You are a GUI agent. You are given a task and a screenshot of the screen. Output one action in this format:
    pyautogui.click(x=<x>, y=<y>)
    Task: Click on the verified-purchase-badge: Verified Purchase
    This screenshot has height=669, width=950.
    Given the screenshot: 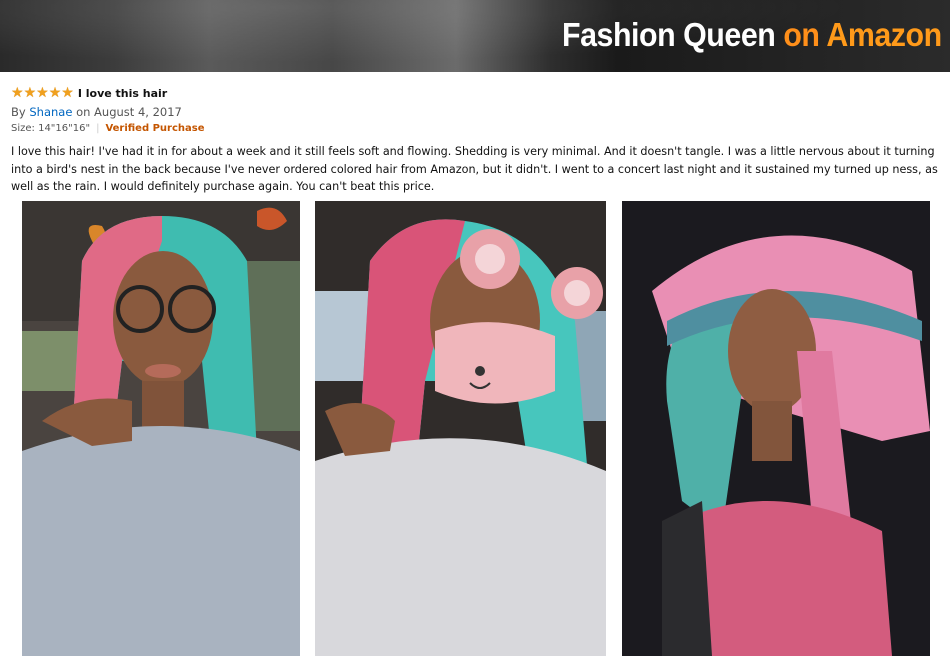 What is the action you would take?
    pyautogui.click(x=155, y=128)
    